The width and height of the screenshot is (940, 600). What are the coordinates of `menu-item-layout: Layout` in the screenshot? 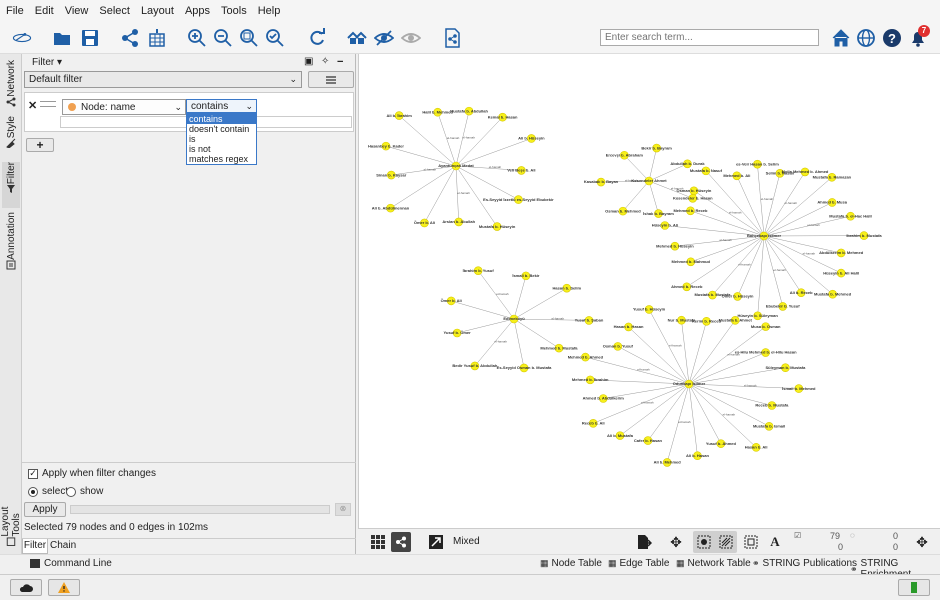 It's located at (157, 11).